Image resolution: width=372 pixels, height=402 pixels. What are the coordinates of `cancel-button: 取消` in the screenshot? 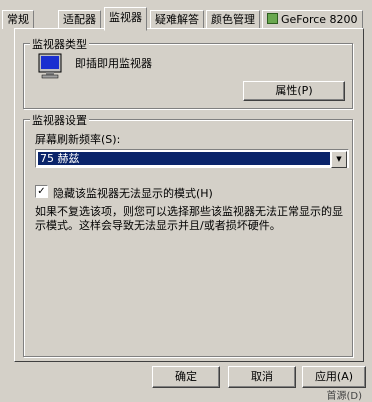 It's located at (262, 377).